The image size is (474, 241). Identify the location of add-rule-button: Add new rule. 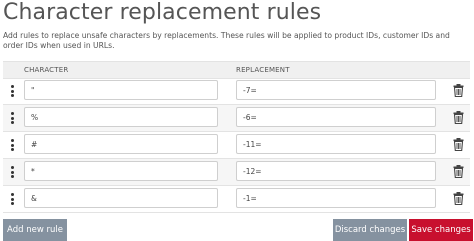
(35, 230).